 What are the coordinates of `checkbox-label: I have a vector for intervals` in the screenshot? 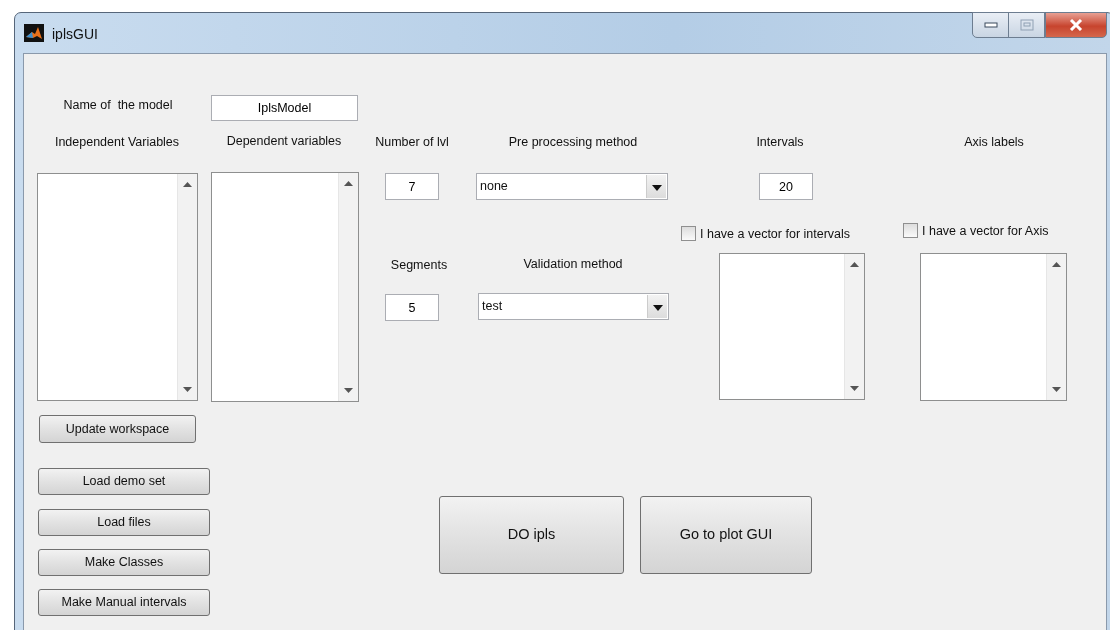 It's located at (775, 234).